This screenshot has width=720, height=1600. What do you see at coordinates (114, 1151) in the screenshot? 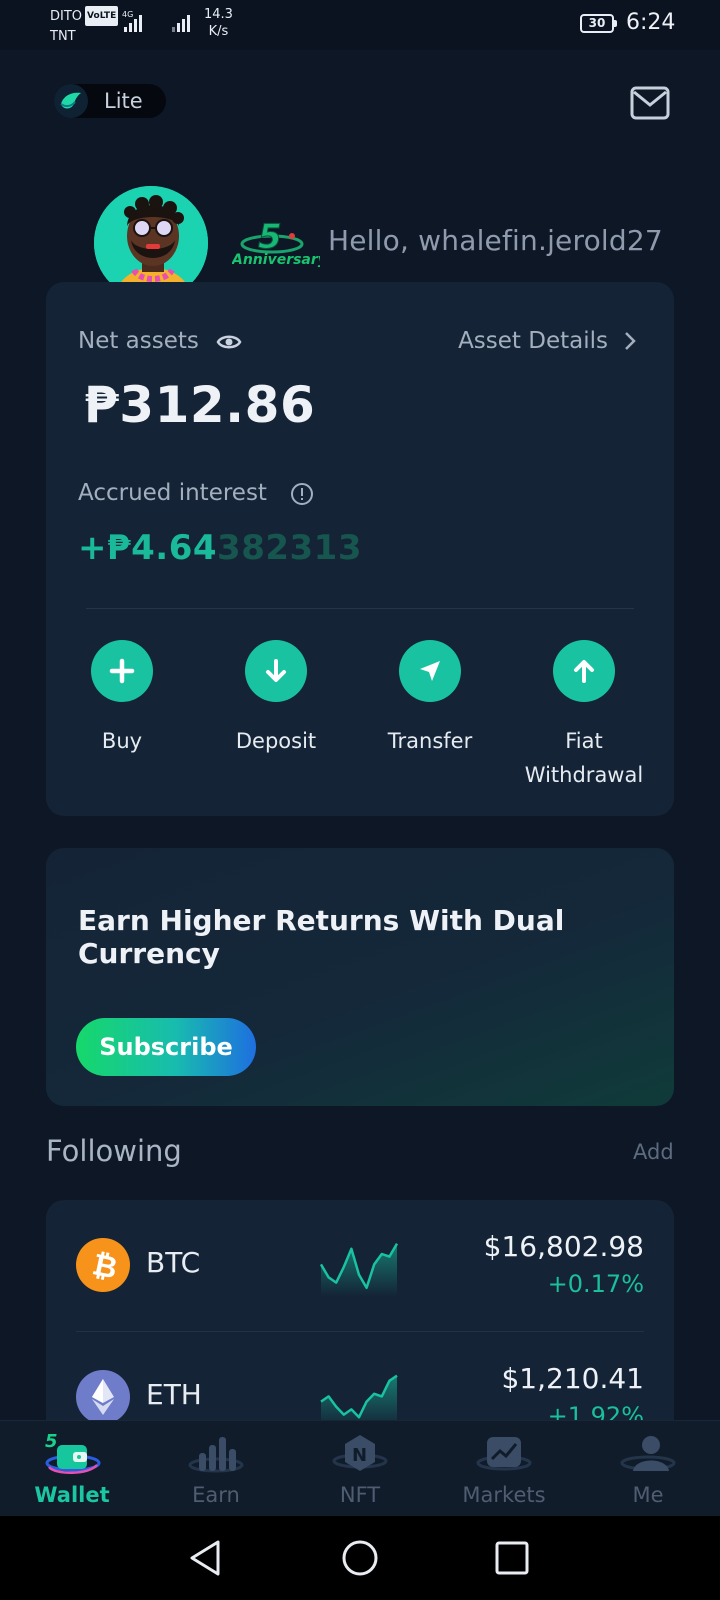
I see `following-heading: Following` at bounding box center [114, 1151].